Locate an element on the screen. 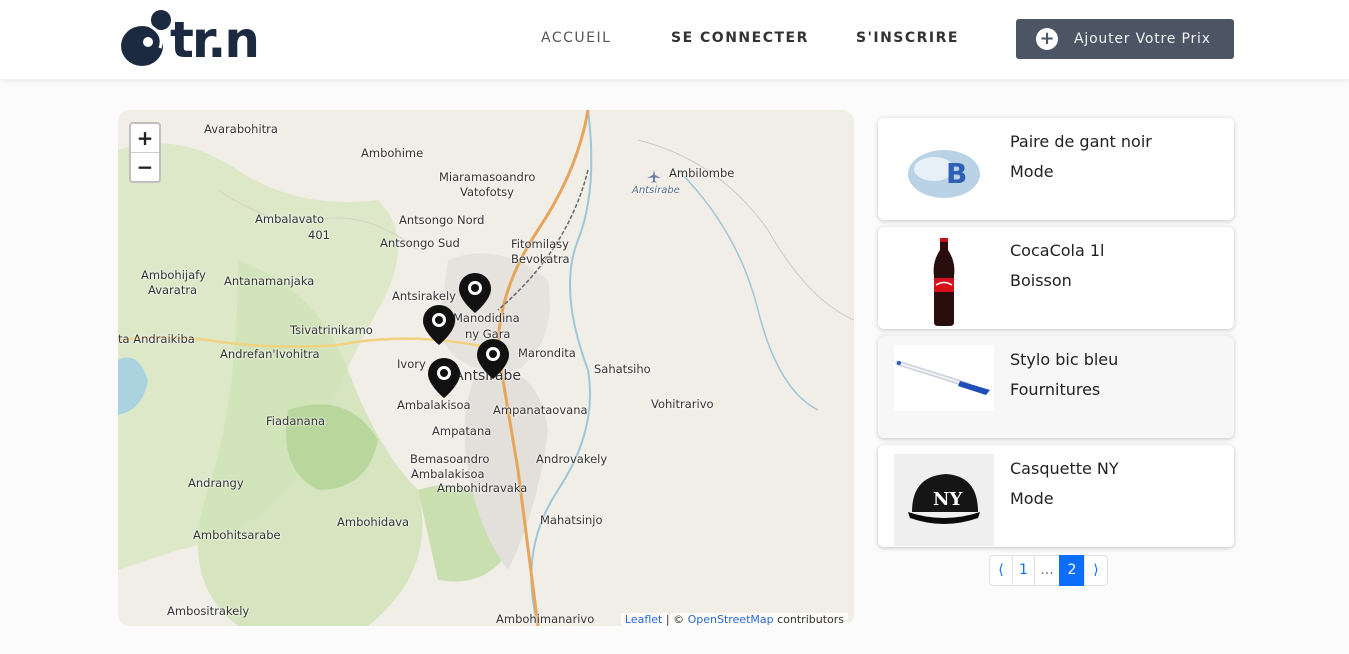 The height and width of the screenshot is (654, 1349). map-label: ta Andraikiba is located at coordinates (156, 339).